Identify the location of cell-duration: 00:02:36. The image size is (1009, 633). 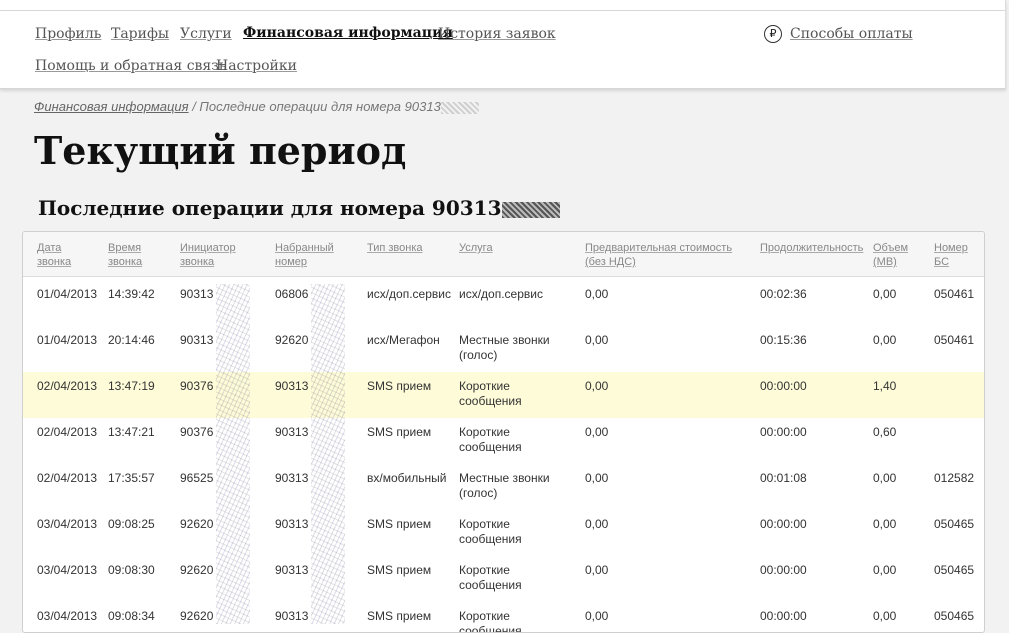
(783, 294).